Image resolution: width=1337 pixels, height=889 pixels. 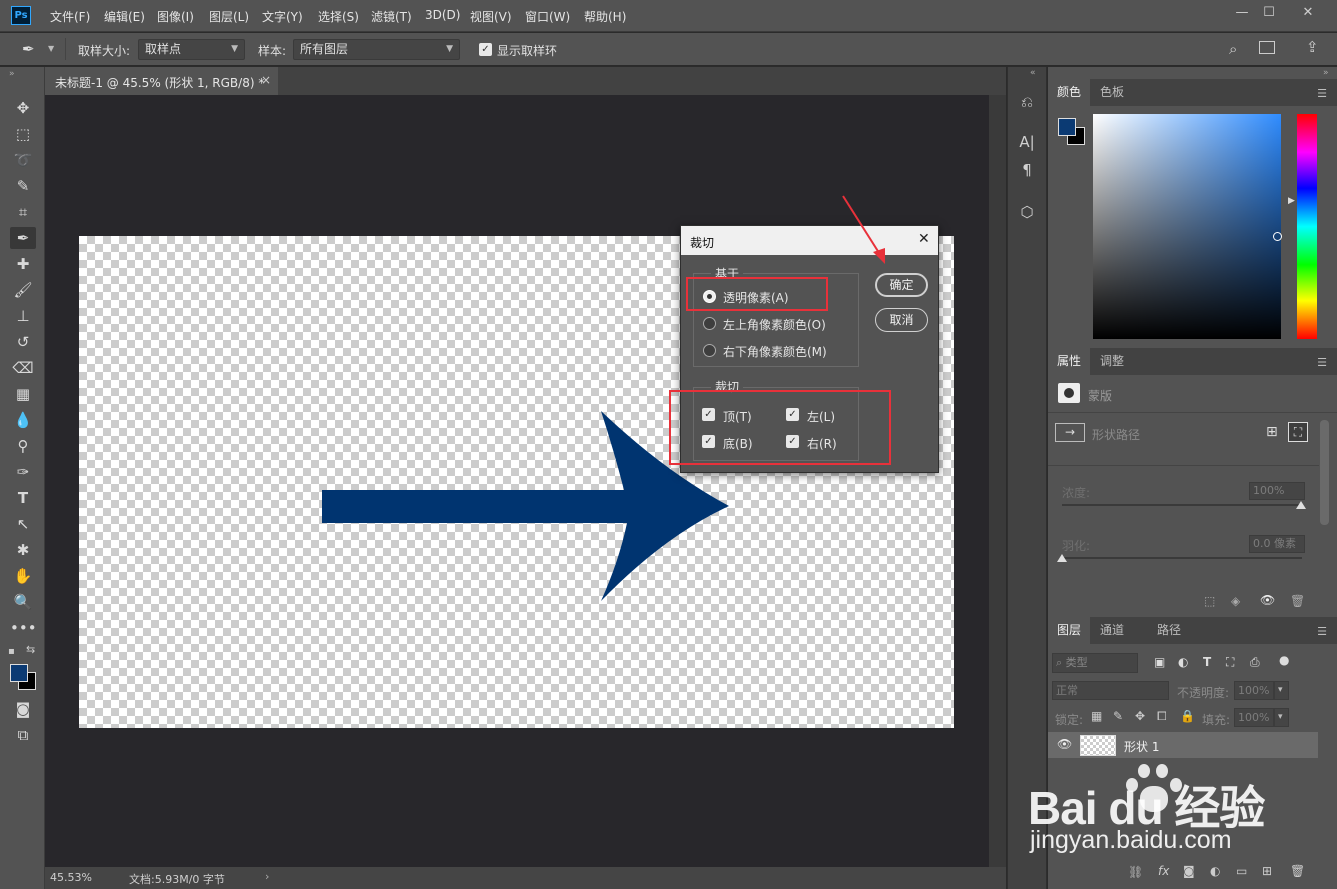 I want to click on eyedropper-tool-preset-icon: ✒, so click(x=28, y=49).